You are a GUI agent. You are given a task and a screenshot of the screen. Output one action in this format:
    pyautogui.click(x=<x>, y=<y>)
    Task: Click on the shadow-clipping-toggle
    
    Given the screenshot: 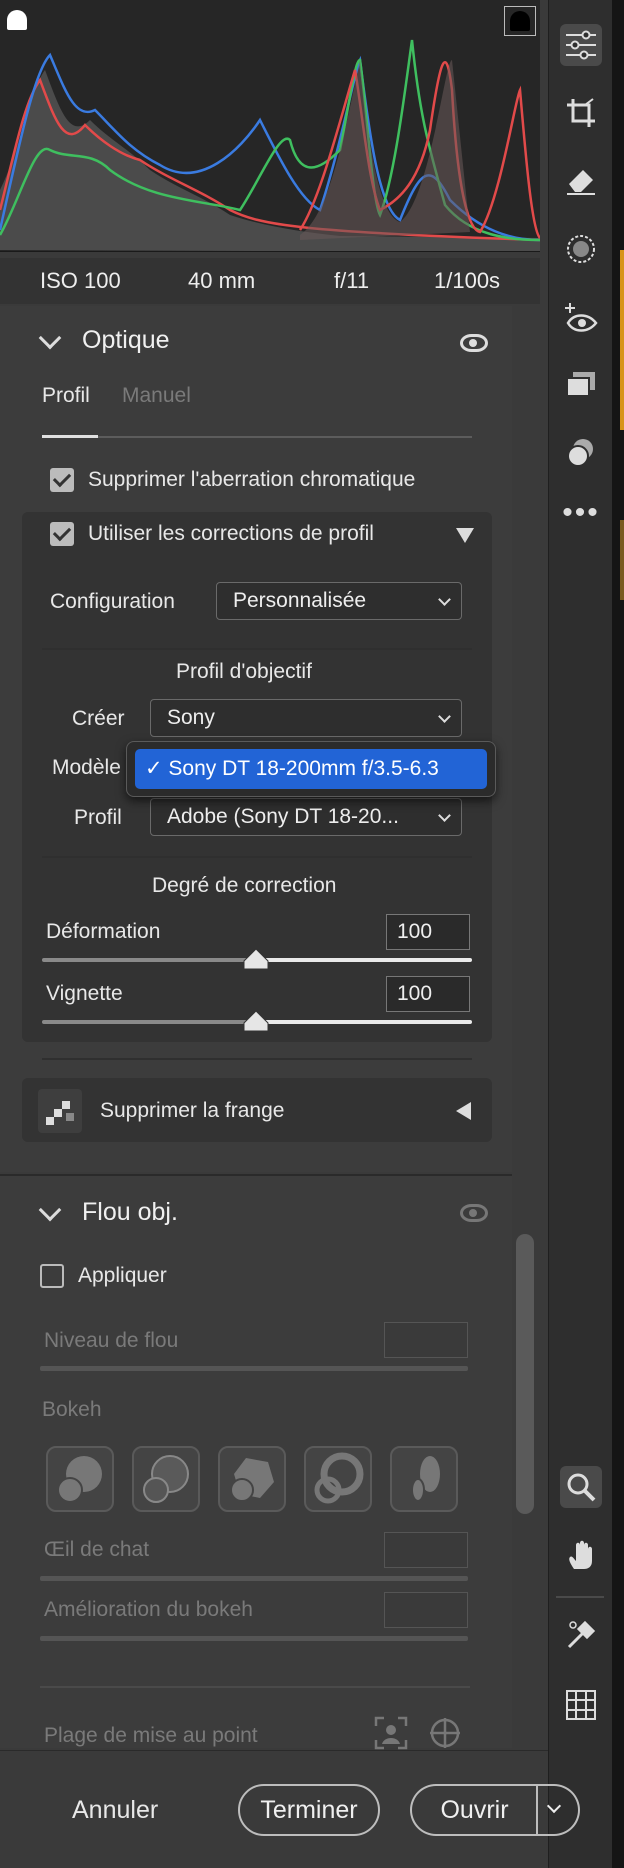 What is the action you would take?
    pyautogui.click(x=18, y=21)
    